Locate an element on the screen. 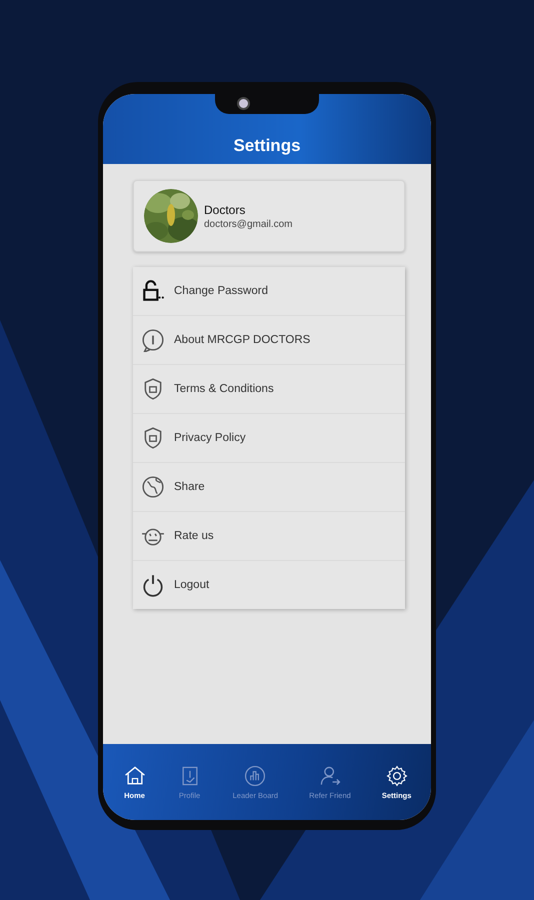  globe-icon is located at coordinates (153, 487).